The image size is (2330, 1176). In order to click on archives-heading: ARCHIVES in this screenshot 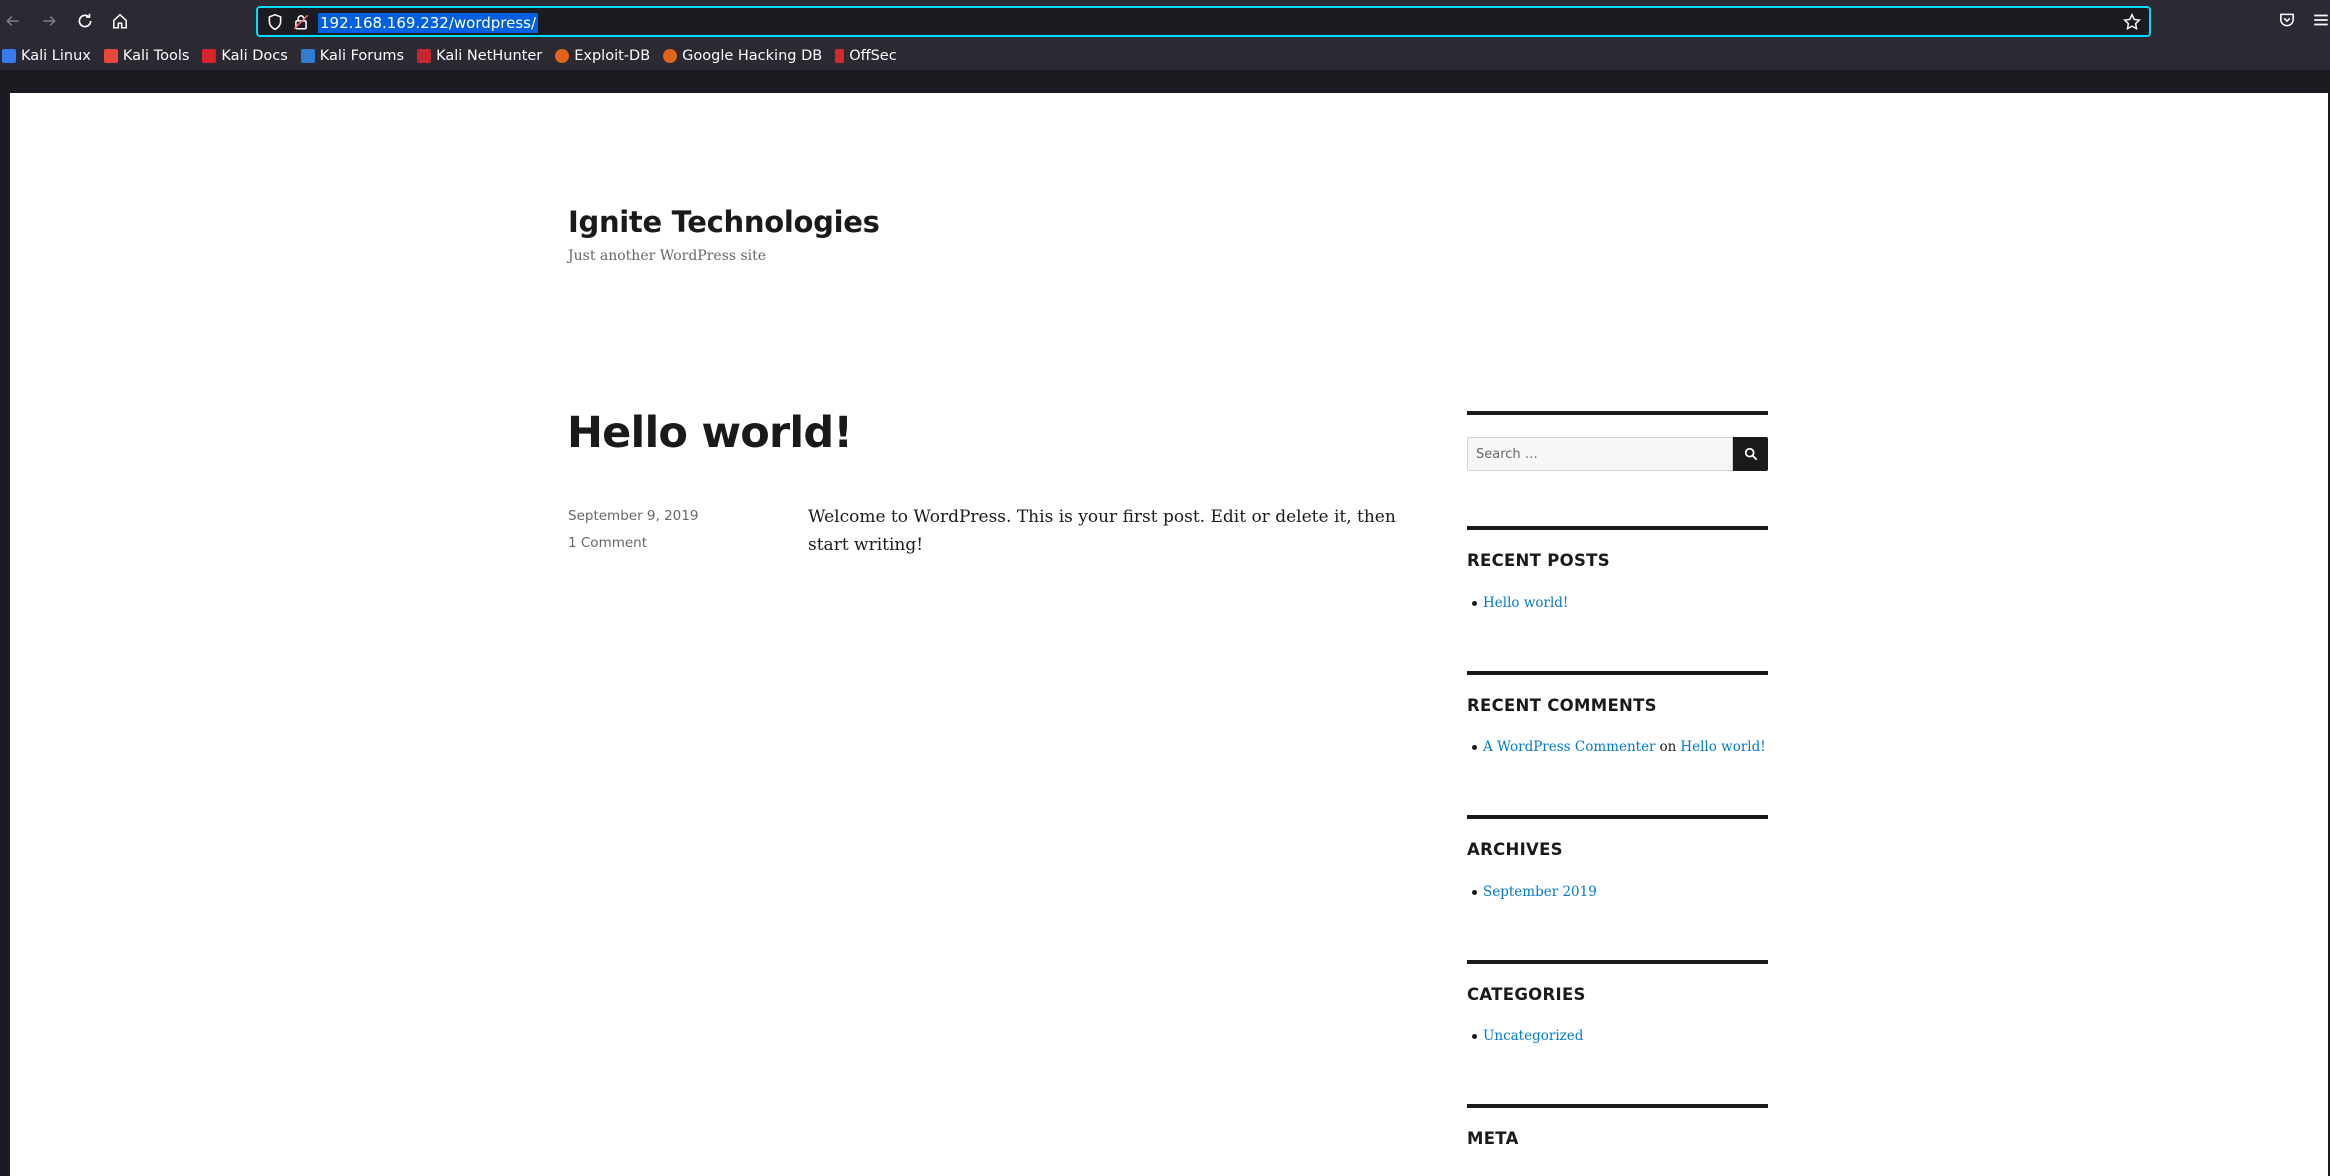, I will do `click(1515, 849)`.